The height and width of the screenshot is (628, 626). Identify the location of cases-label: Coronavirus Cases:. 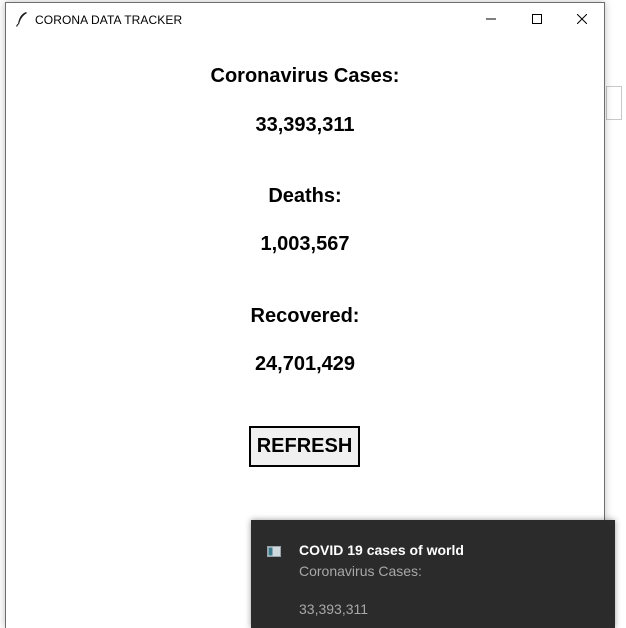
(305, 76).